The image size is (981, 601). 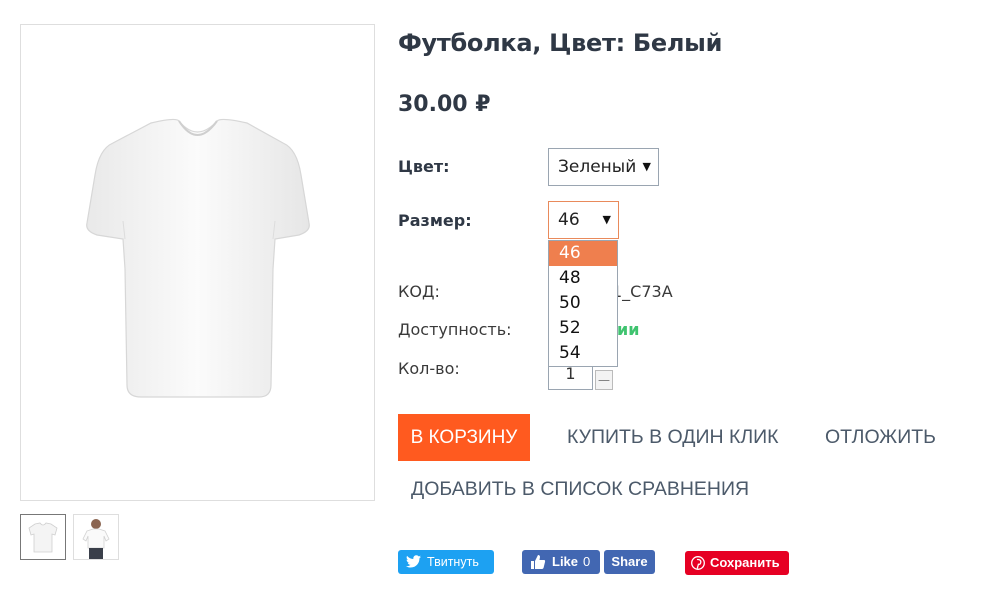 What do you see at coordinates (569, 220) in the screenshot?
I see `size-select-value: 46` at bounding box center [569, 220].